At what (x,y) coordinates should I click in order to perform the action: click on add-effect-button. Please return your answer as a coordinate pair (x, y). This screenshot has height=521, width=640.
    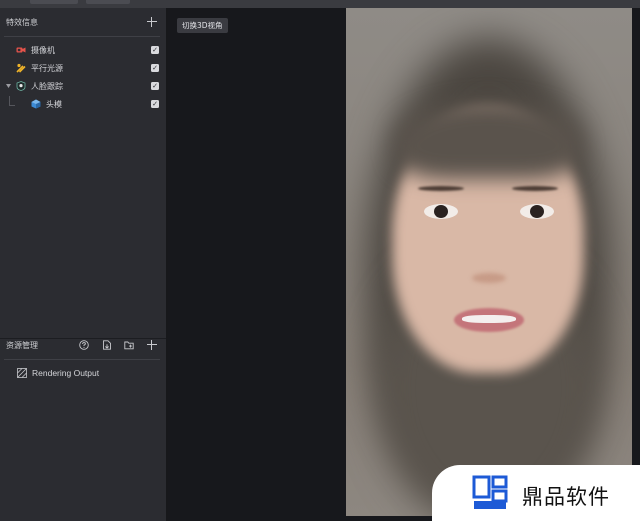
    Looking at the image, I should click on (152, 22).